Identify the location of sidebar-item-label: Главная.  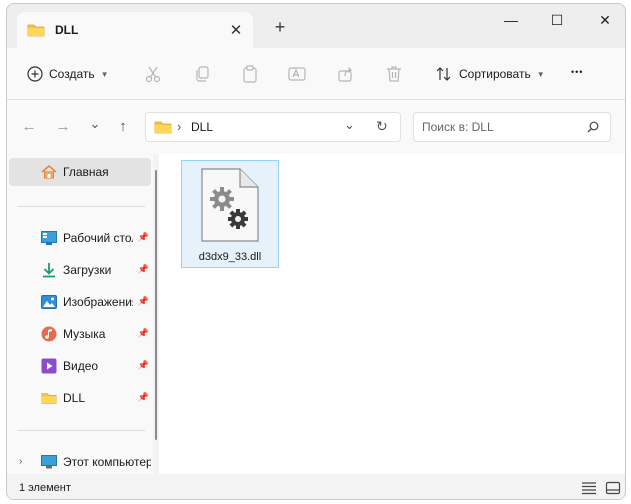
(86, 172).